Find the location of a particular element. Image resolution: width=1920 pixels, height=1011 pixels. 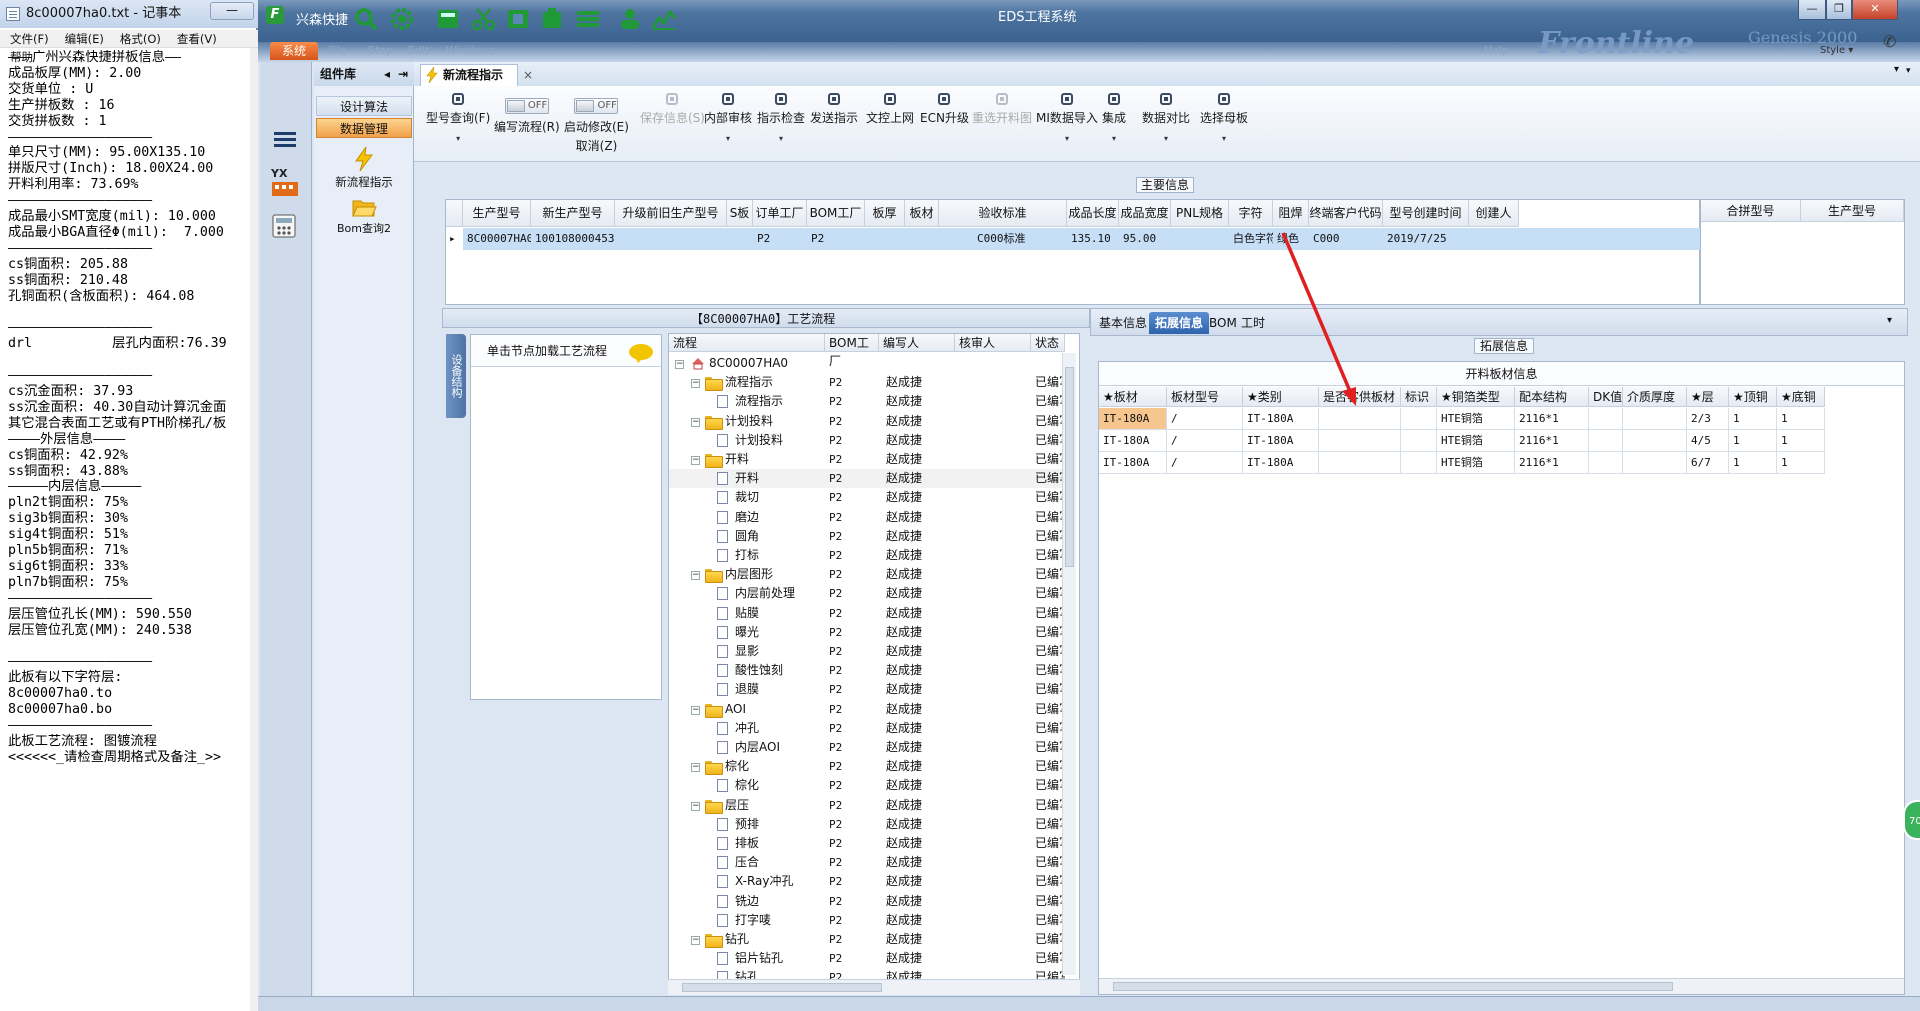

tree-row: 裁切 P2 赵成捷 已编写 is located at coordinates (867, 497).